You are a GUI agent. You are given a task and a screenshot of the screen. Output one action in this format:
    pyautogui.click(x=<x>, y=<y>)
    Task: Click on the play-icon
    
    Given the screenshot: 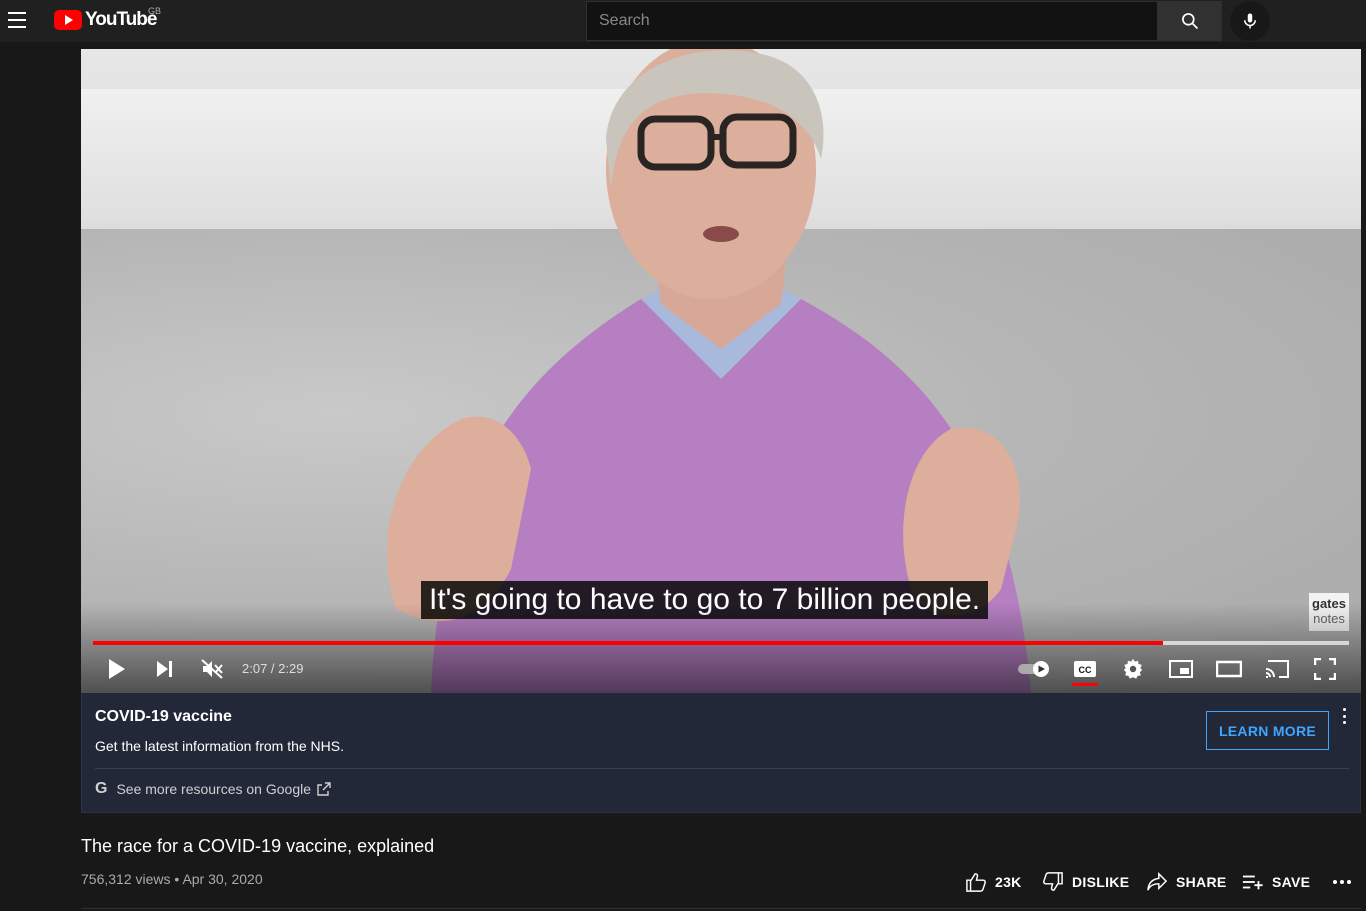 What is the action you would take?
    pyautogui.click(x=117, y=669)
    